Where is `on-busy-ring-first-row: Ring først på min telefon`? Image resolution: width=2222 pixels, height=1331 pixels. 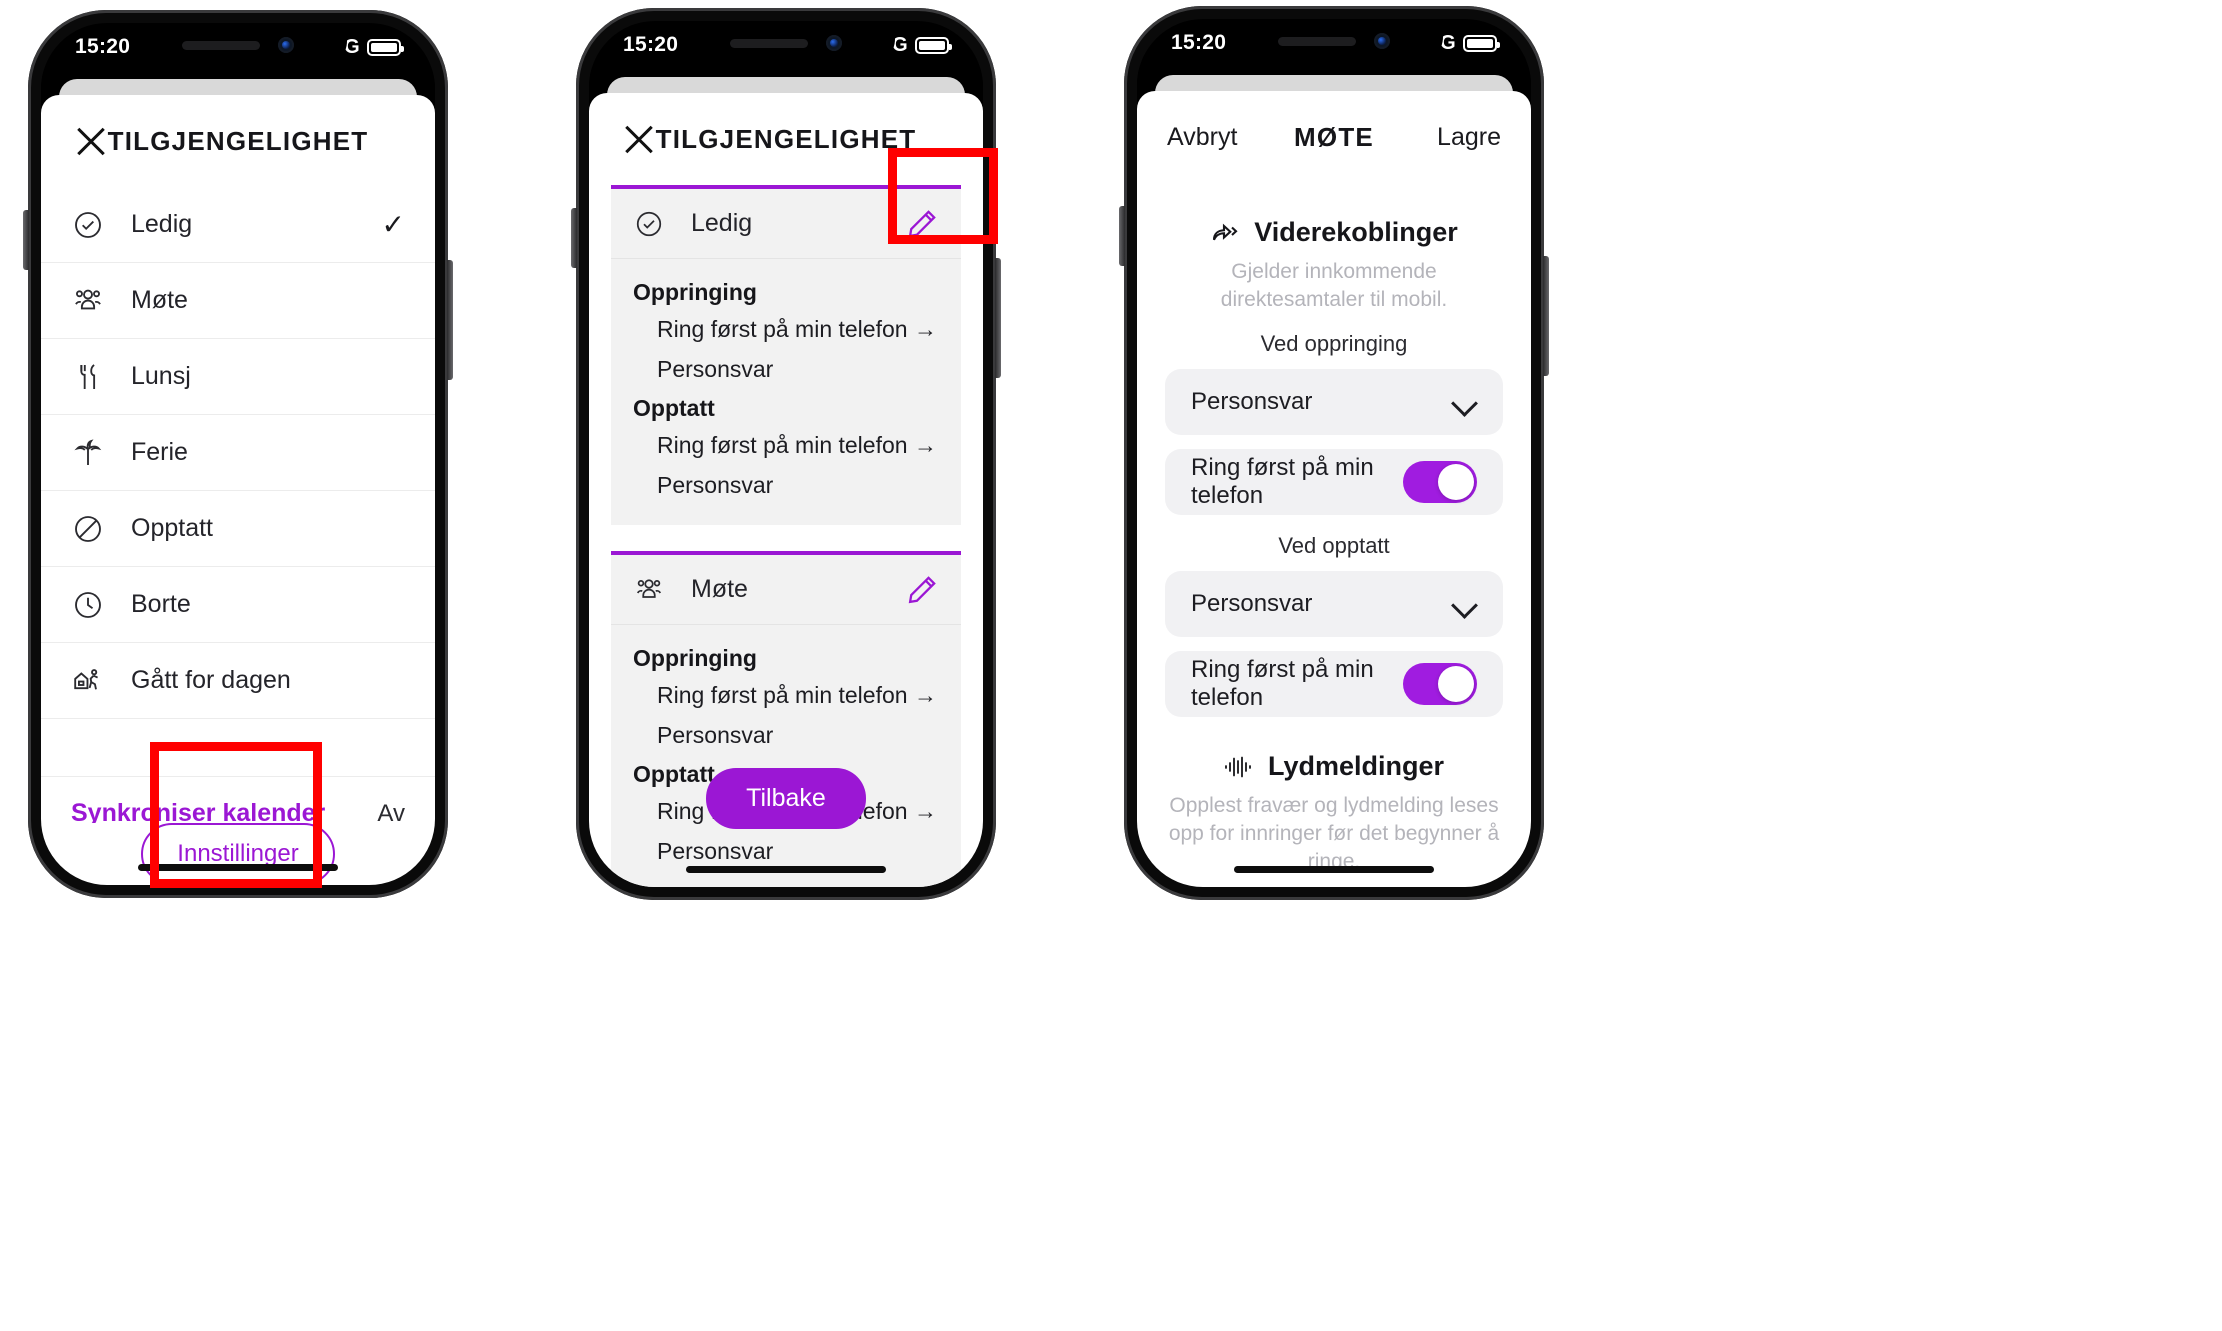 on-busy-ring-first-row: Ring først på min telefon is located at coordinates (1334, 684).